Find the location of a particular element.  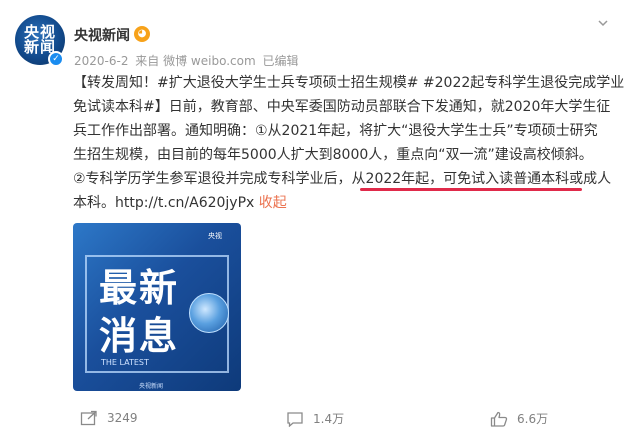

verified-icon: ✓ is located at coordinates (56, 59).